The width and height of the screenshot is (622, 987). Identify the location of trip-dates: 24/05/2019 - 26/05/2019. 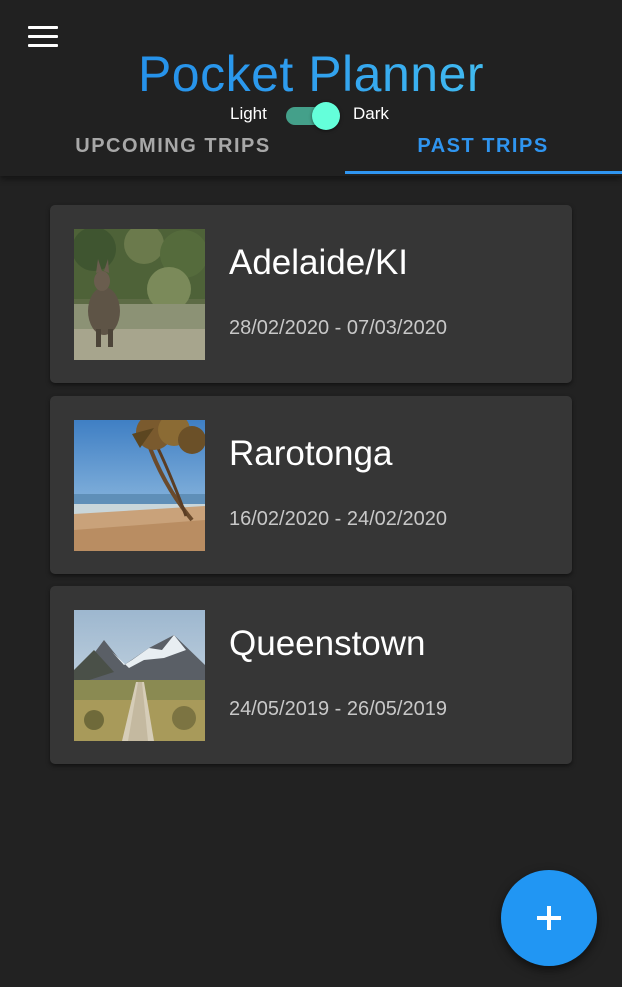
(338, 709).